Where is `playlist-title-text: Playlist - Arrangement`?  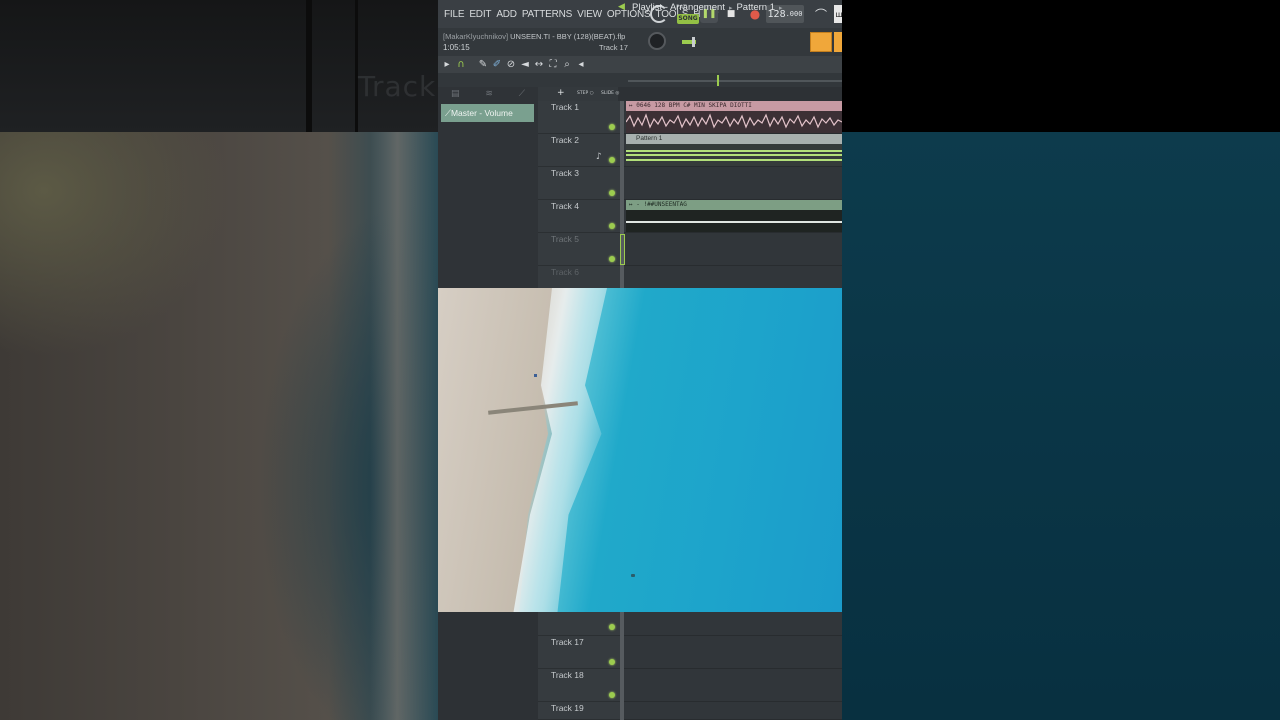
playlist-title-text: Playlist - Arrangement is located at coordinates (678, 7).